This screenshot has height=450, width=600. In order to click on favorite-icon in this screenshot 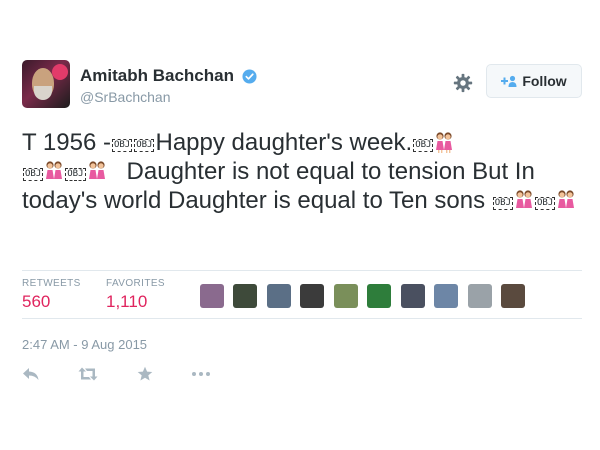, I will do `click(145, 374)`.